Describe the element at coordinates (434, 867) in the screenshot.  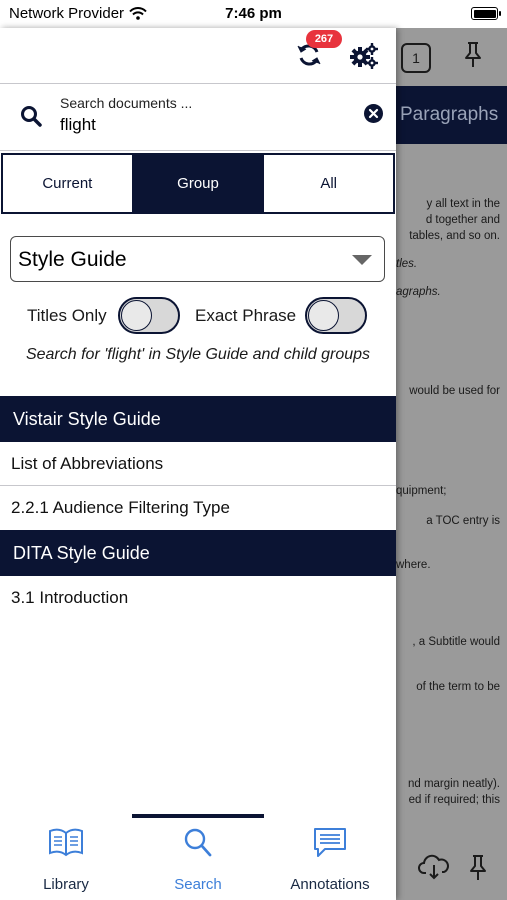
I see `cloud-download-icon` at that location.